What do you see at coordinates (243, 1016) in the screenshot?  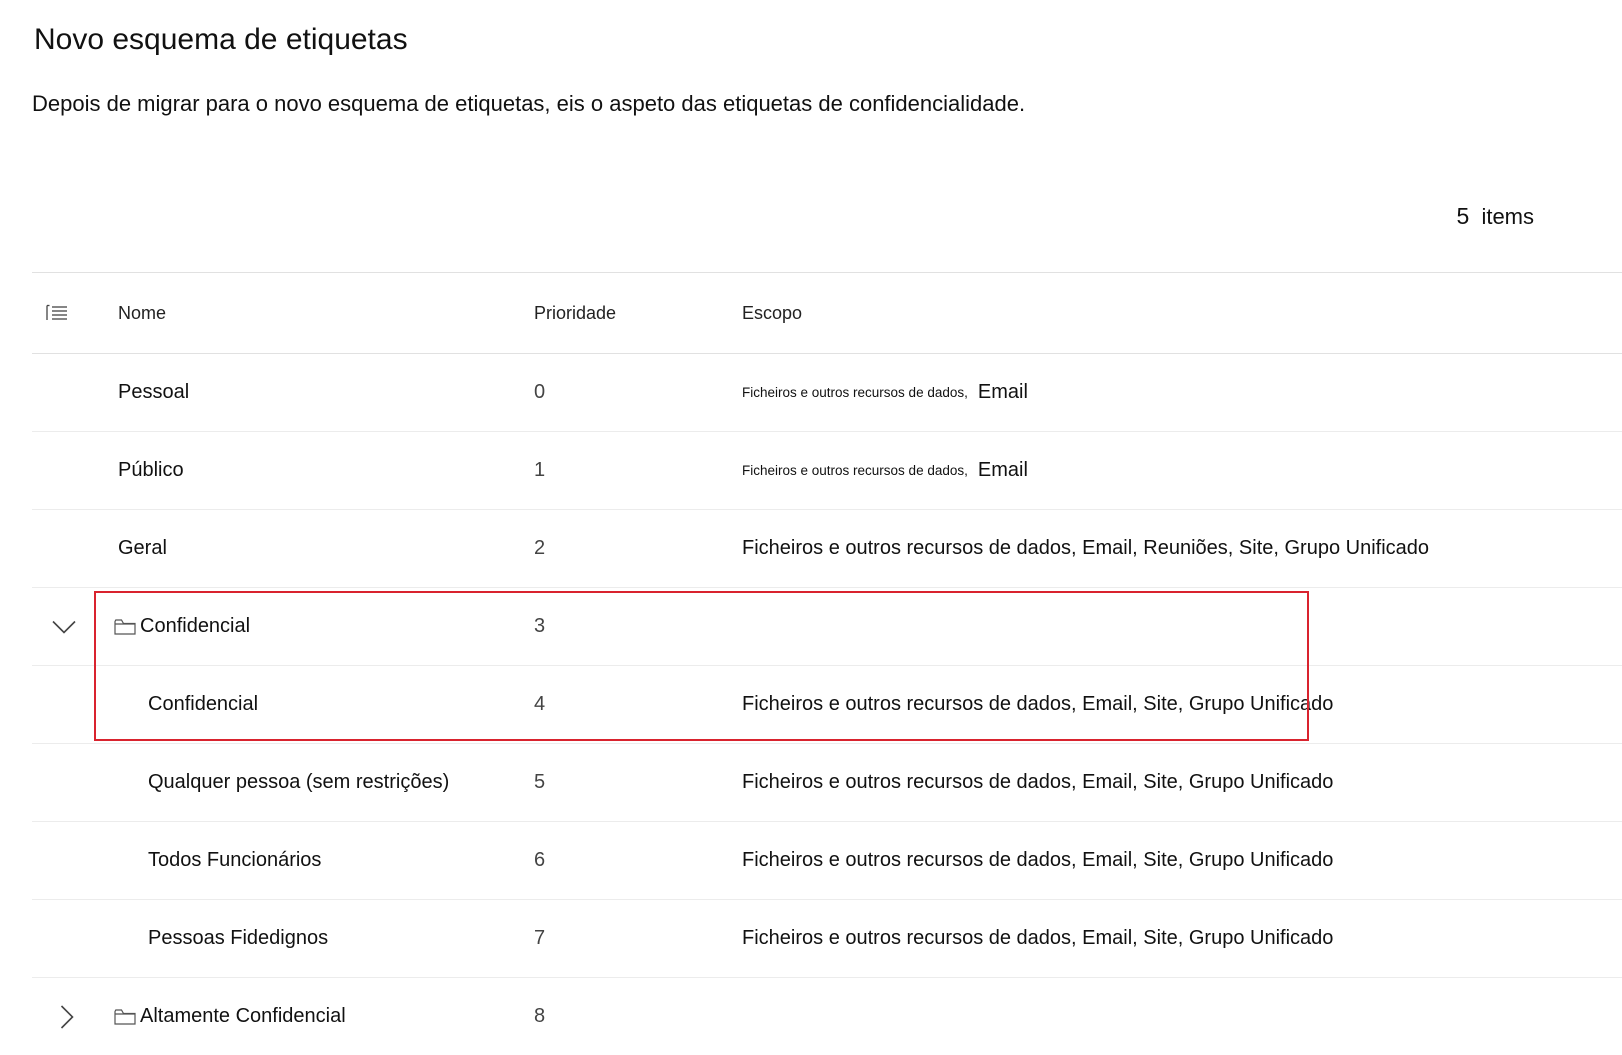 I see `label-name: Altamente Confidencial` at bounding box center [243, 1016].